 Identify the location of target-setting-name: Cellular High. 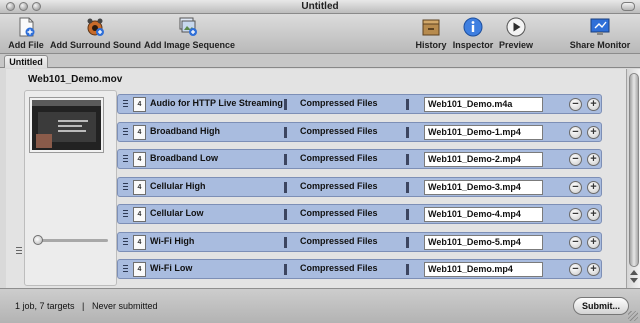
(178, 186).